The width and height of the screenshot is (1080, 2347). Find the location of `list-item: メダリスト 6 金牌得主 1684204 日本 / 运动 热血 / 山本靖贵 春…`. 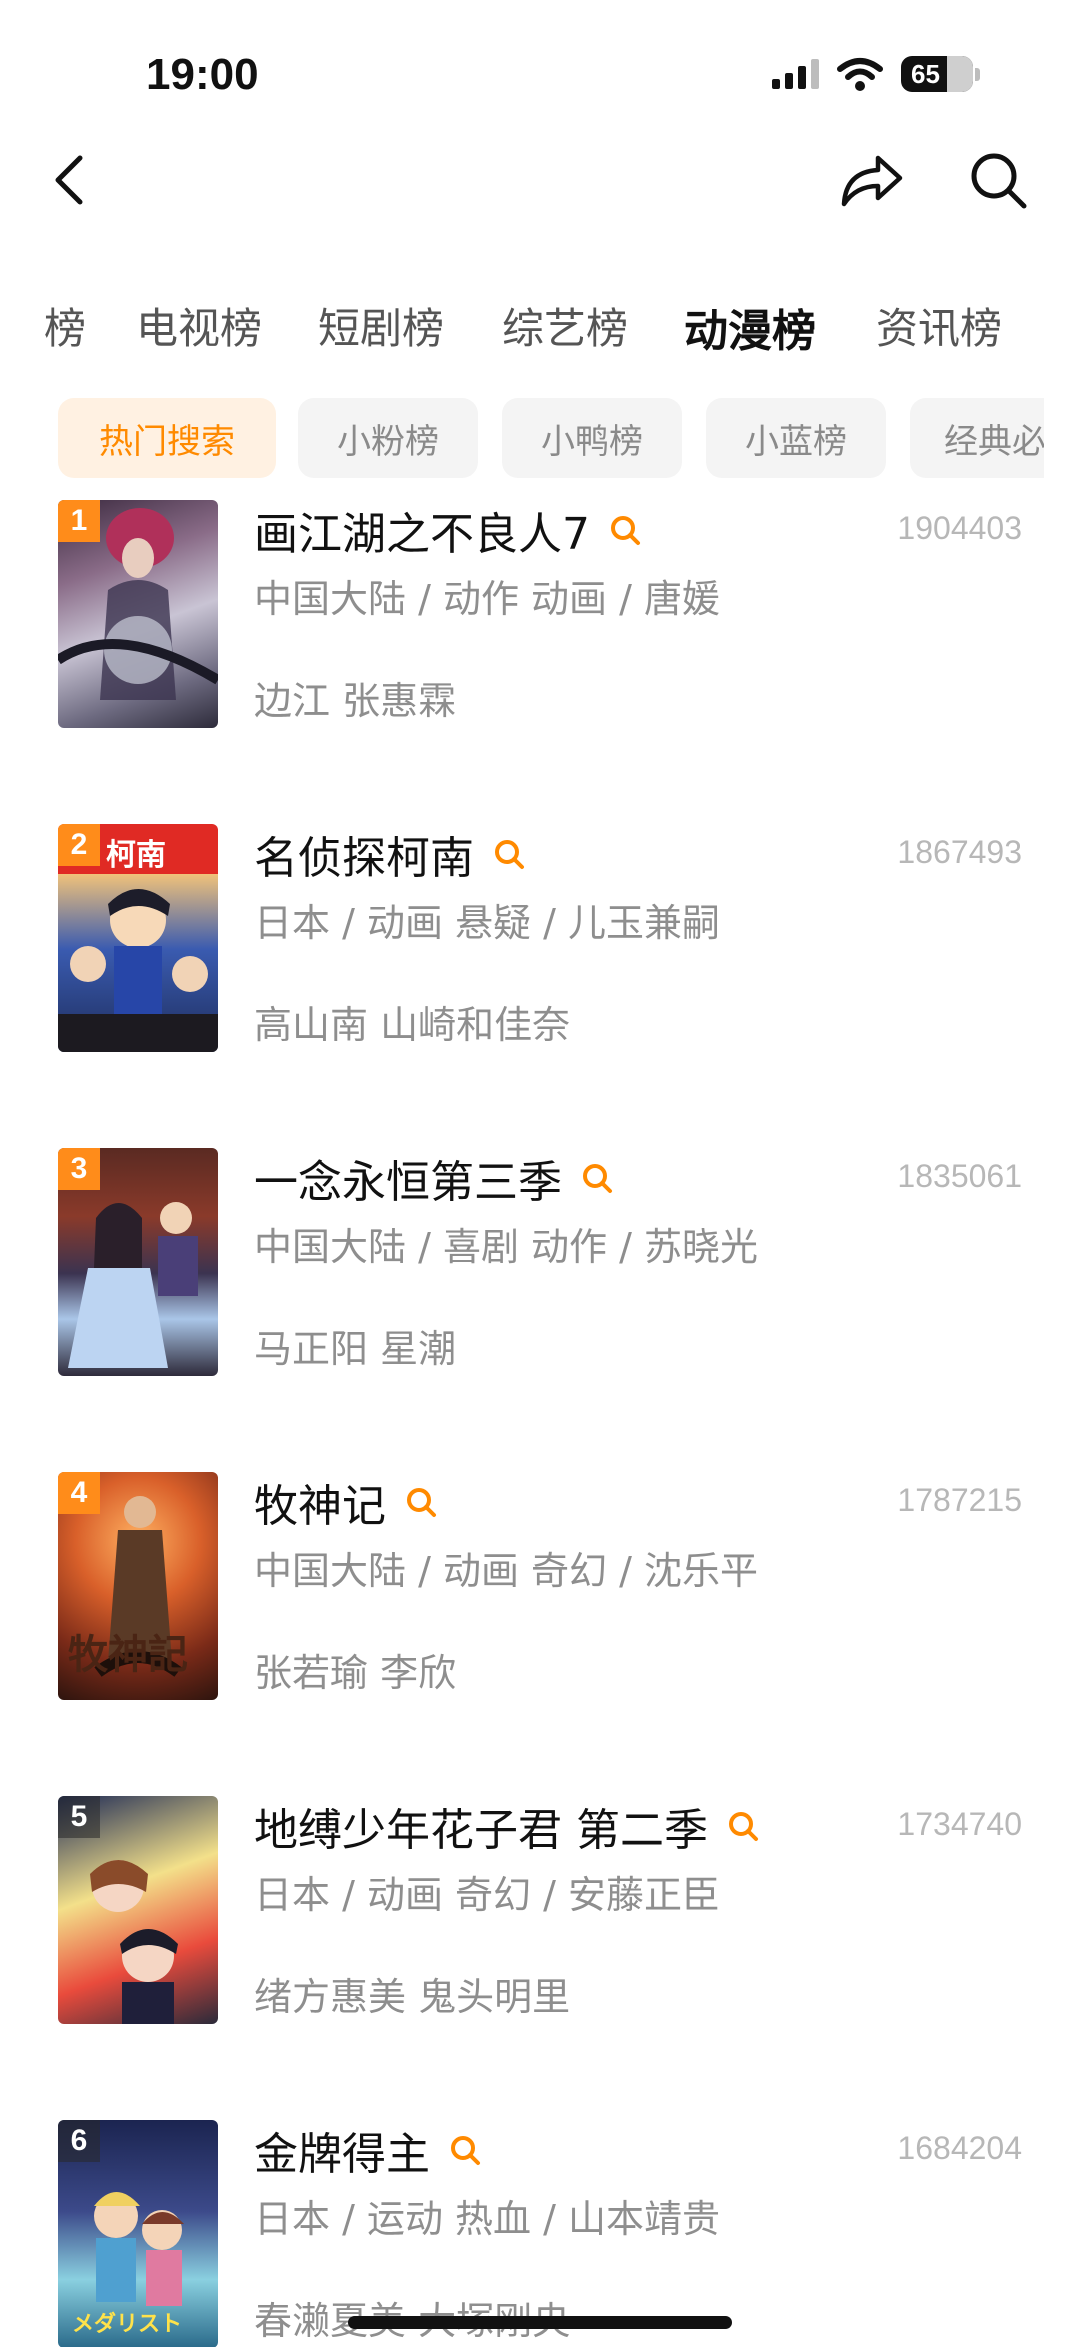

list-item: メダリスト 6 金牌得主 1684204 日本 / 运动 热血 / 山本靖贵 春… is located at coordinates (540, 2233).